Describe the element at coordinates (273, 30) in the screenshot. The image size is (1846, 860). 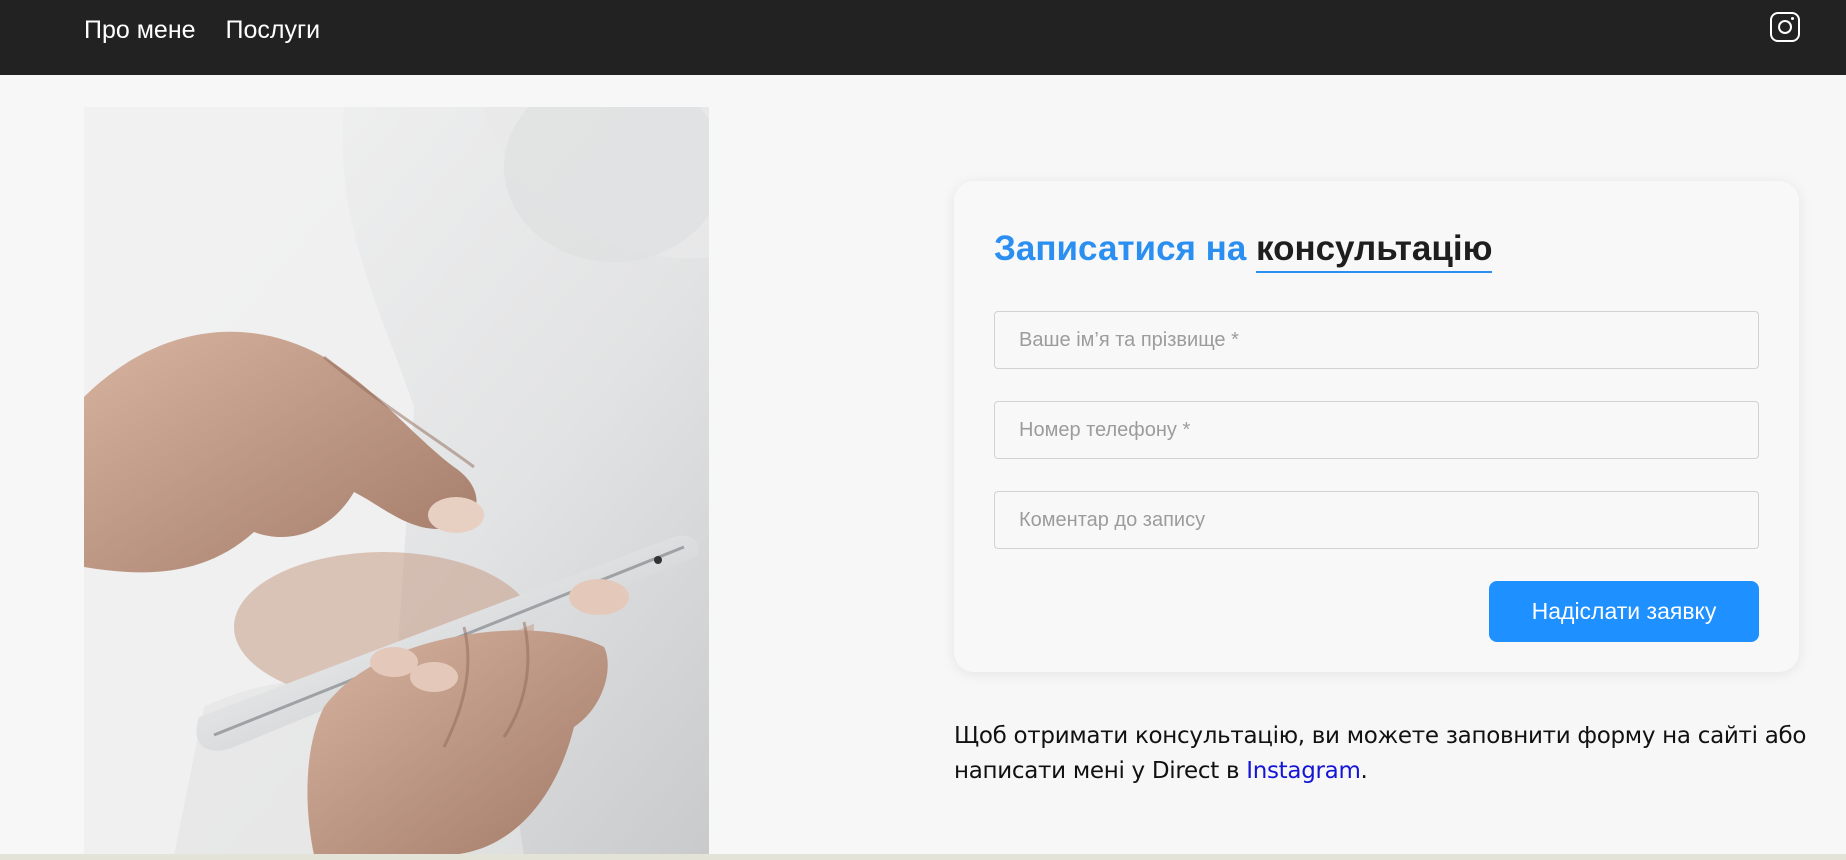
I see `nav-link-services: Послуги` at that location.